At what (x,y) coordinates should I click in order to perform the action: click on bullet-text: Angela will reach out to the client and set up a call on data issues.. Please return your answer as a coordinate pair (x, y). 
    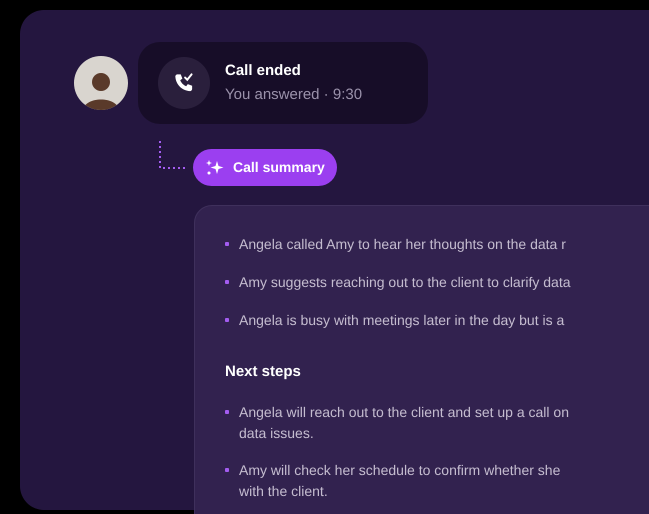
    Looking at the image, I should click on (404, 422).